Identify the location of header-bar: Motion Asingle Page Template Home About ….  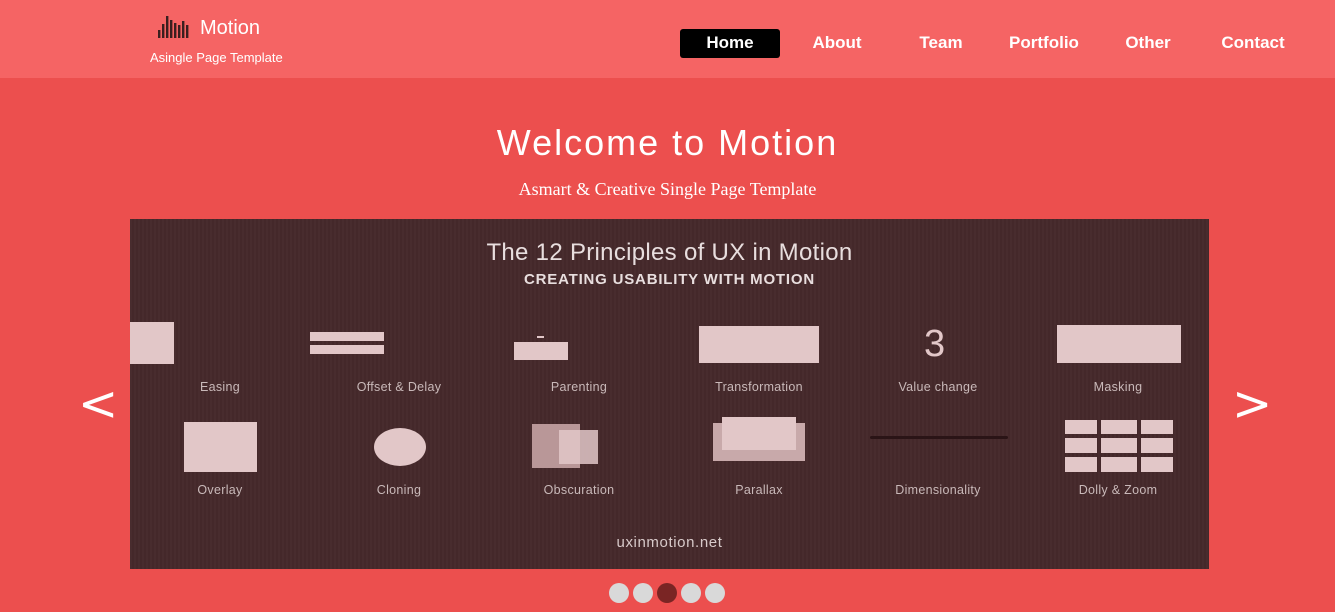
(667, 39).